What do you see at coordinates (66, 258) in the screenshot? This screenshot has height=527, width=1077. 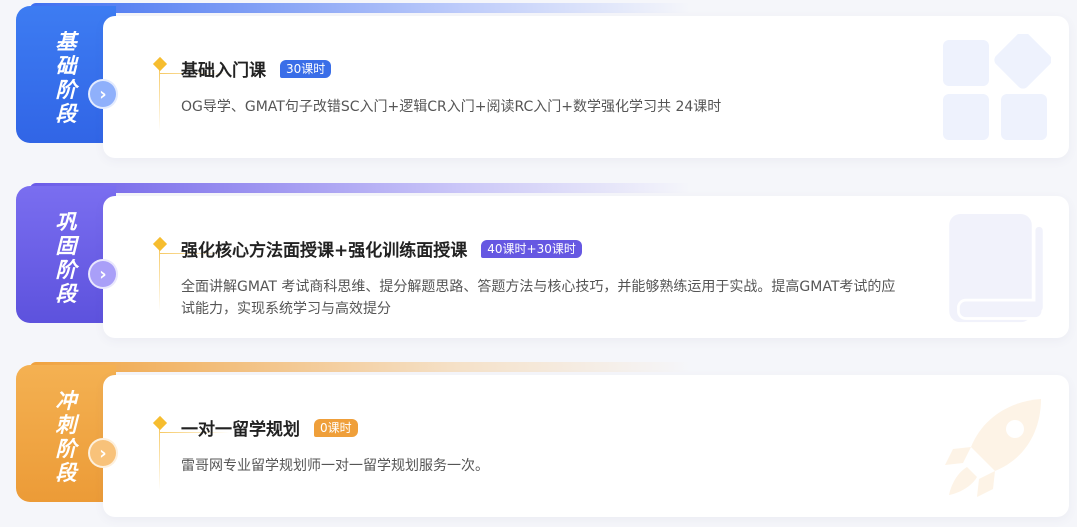 I see `stage-label: 巩固阶段` at bounding box center [66, 258].